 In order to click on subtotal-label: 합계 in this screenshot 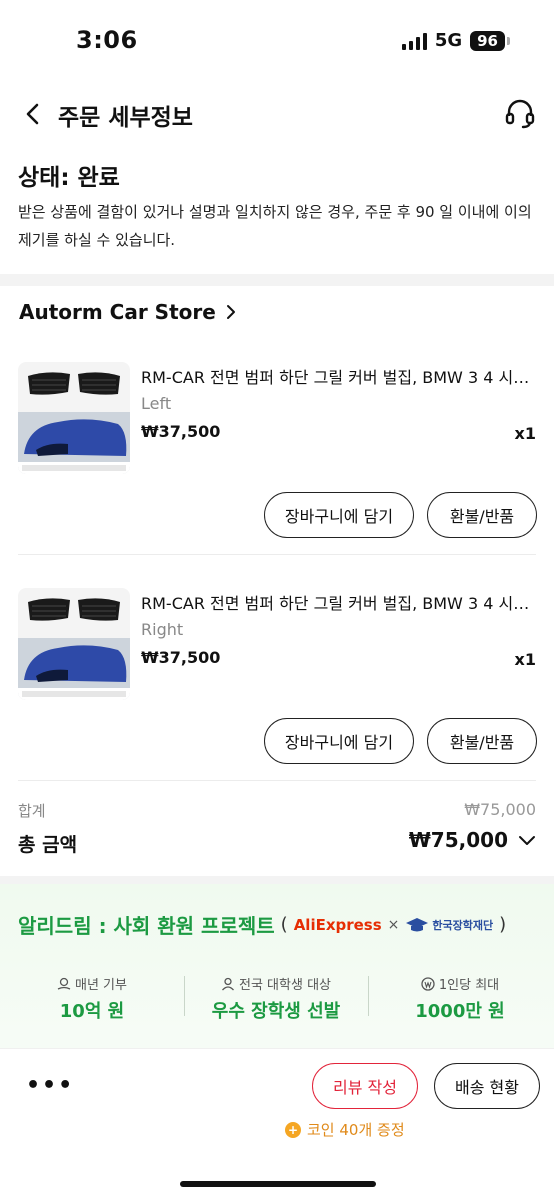, I will do `click(32, 811)`.